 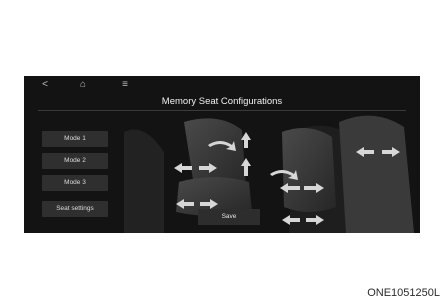 I want to click on page-title: Memory Seat Configurations, so click(x=222, y=101).